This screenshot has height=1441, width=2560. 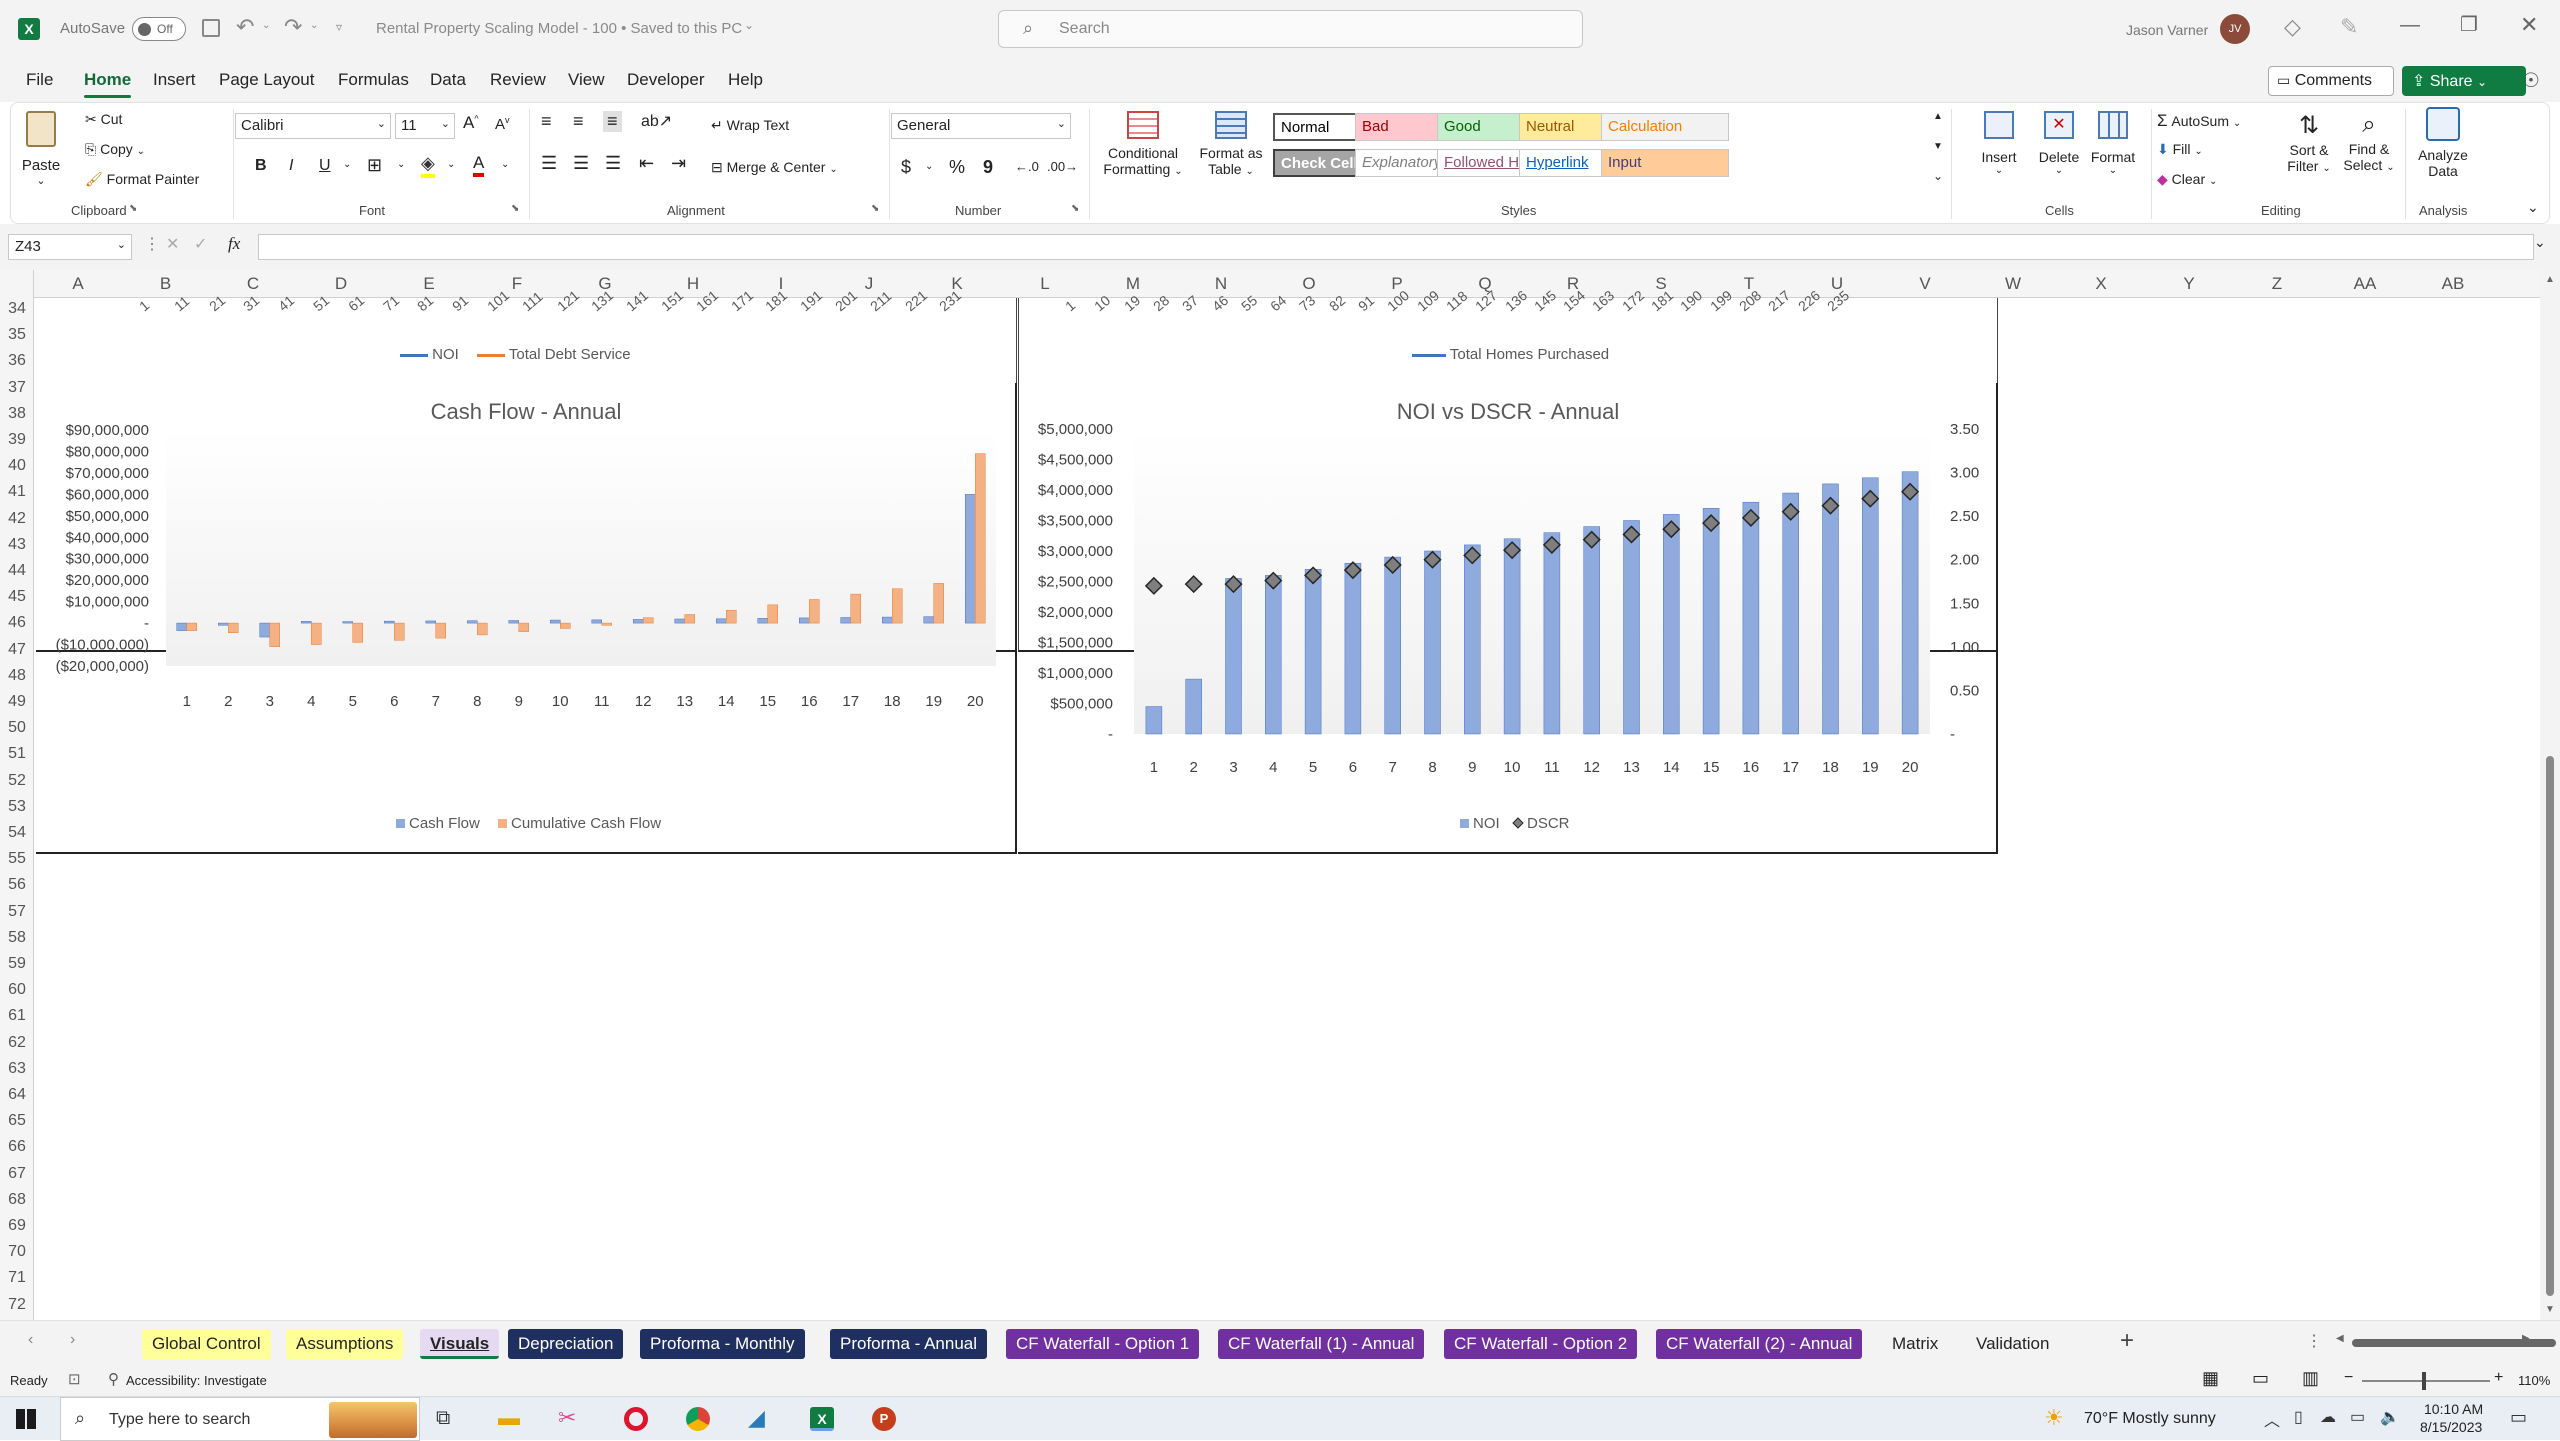 I want to click on font-launcher-icon: ⬊, so click(x=515, y=208).